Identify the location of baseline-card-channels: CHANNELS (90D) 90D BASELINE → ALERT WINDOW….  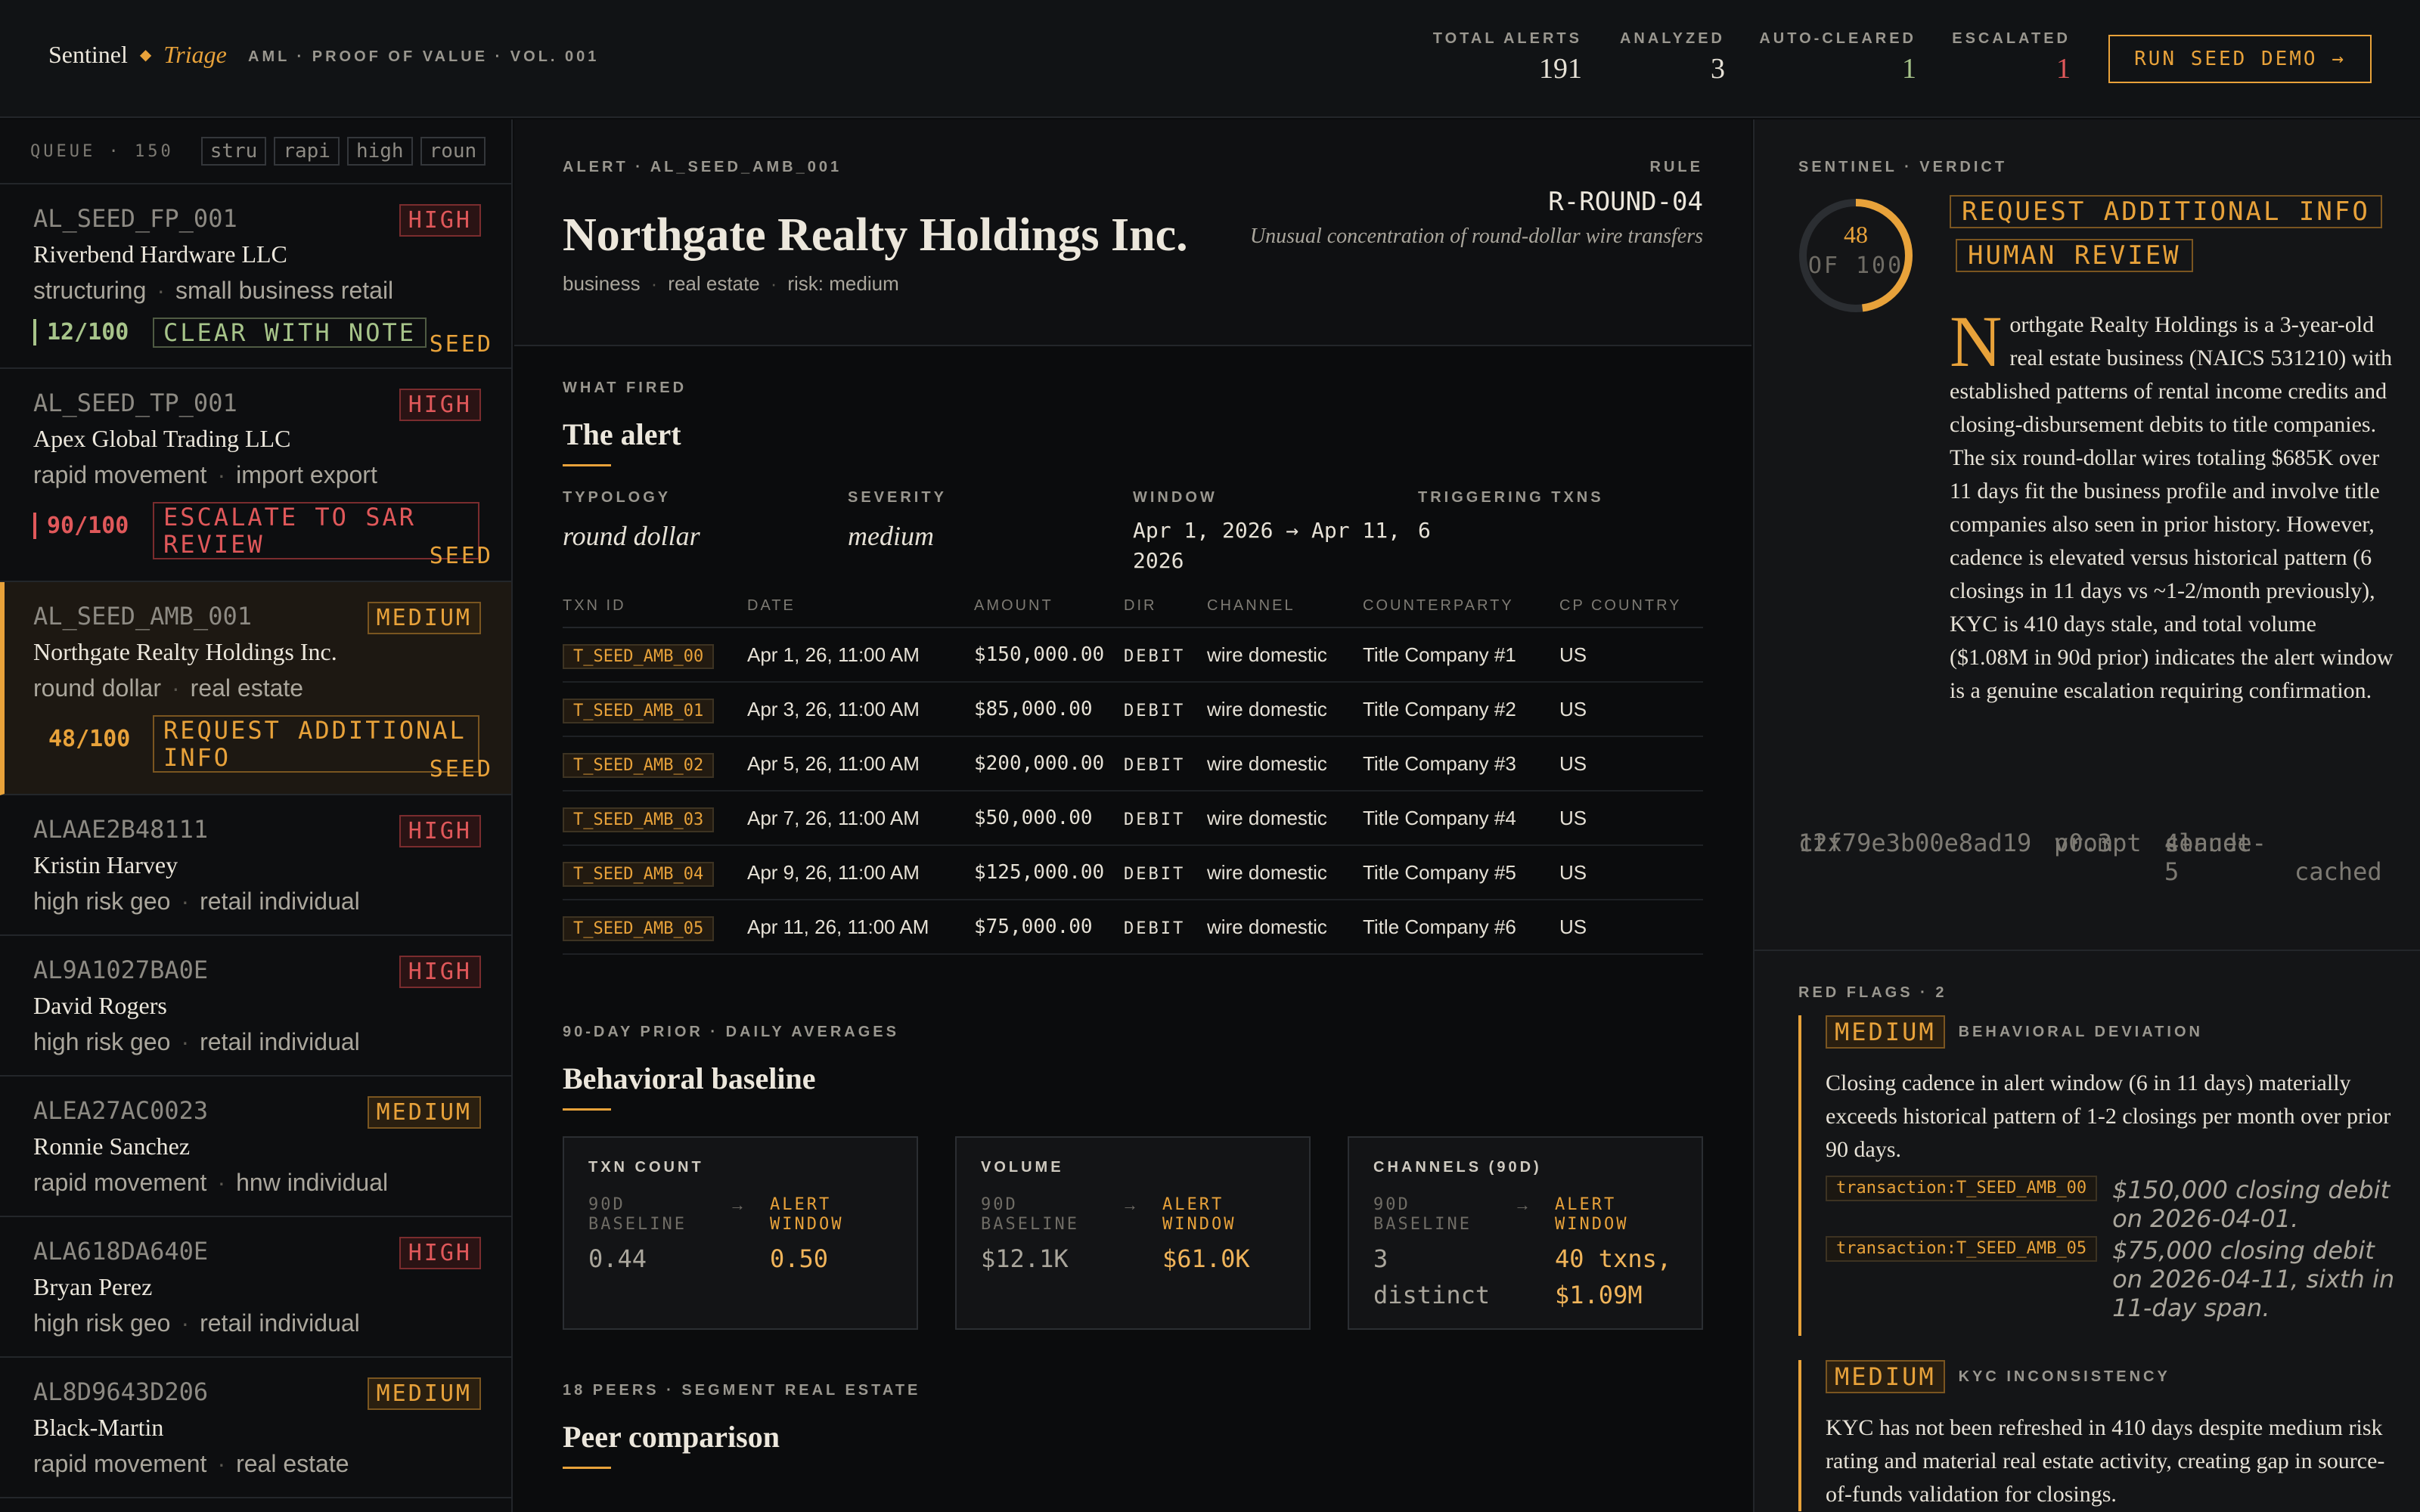
(1525, 1233).